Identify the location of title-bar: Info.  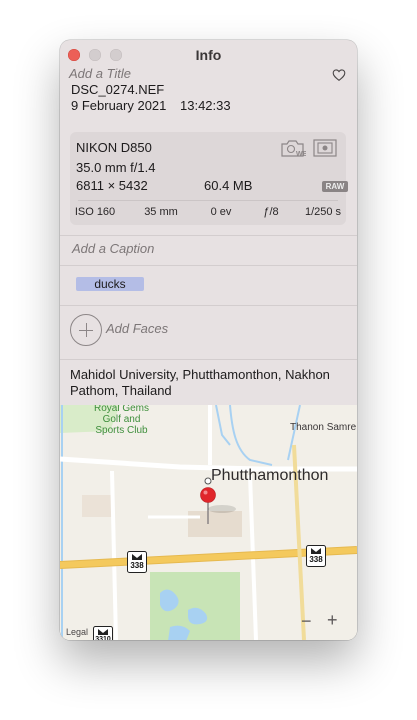
(208, 54).